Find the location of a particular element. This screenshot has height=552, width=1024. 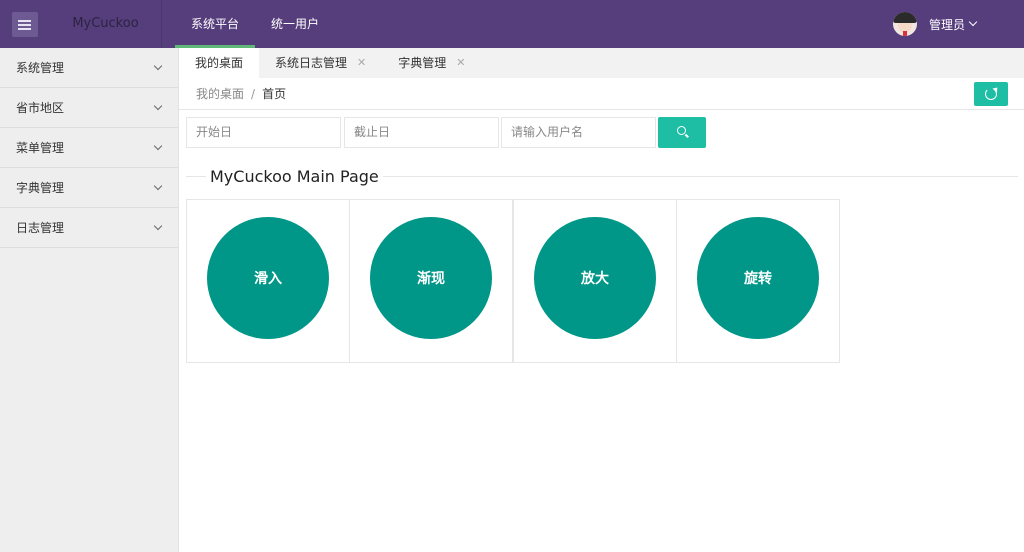

tab-system-log: 系统日志管理 ✕ is located at coordinates (320, 63).